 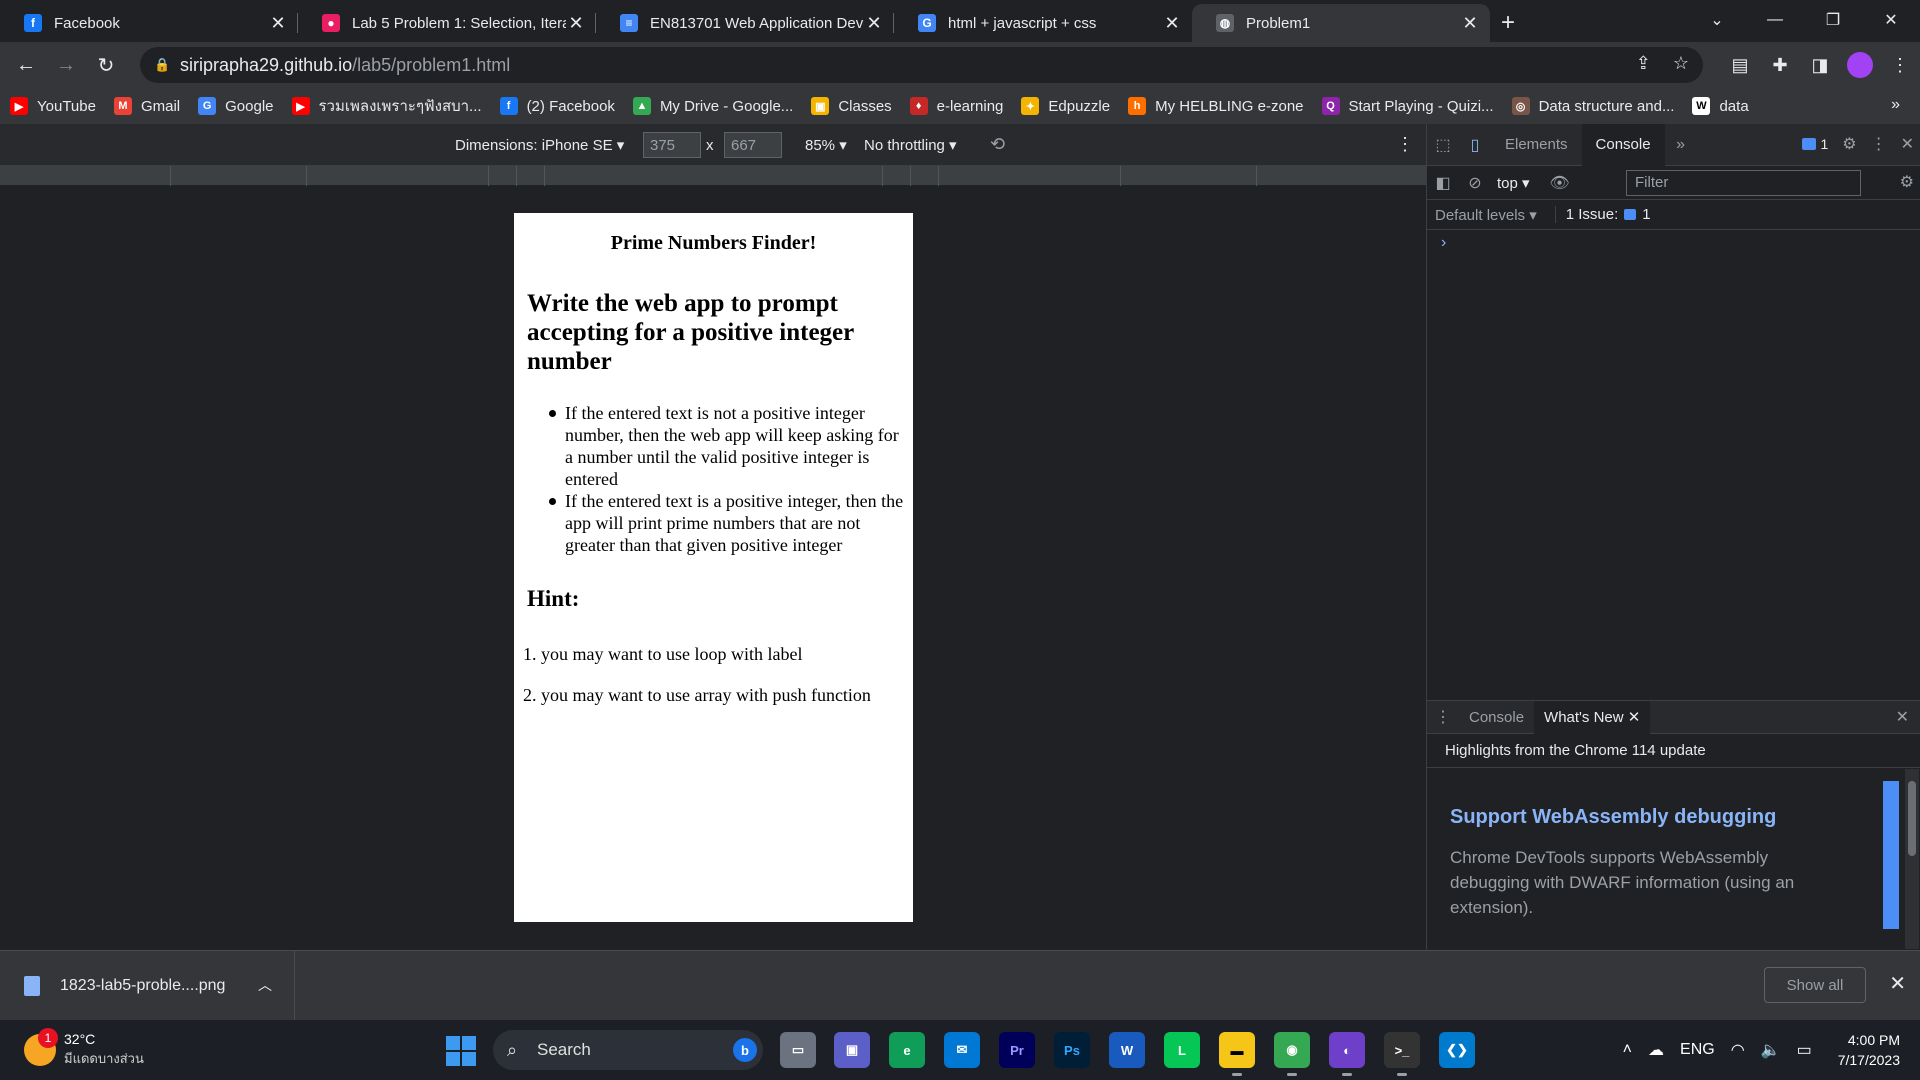 I want to click on bookmark-elearning: ♦ e-learning, so click(x=956, y=106).